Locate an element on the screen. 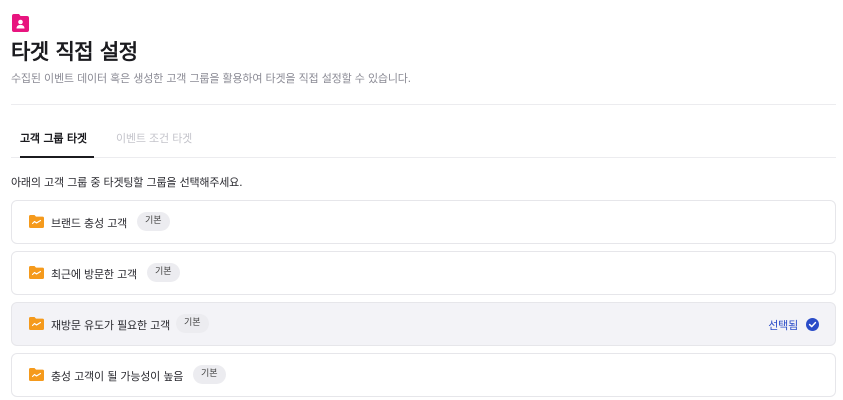 This screenshot has width=843, height=400. group-option-revisit-needed: 재방문 유도가 필요한 고객 기본 선택됨 is located at coordinates (423, 324).